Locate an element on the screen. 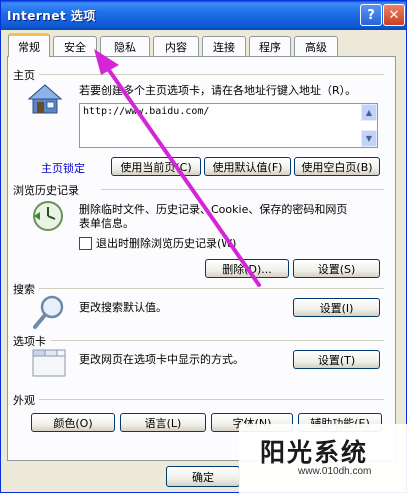  search-settings-button: 设置(I) is located at coordinates (336, 307).